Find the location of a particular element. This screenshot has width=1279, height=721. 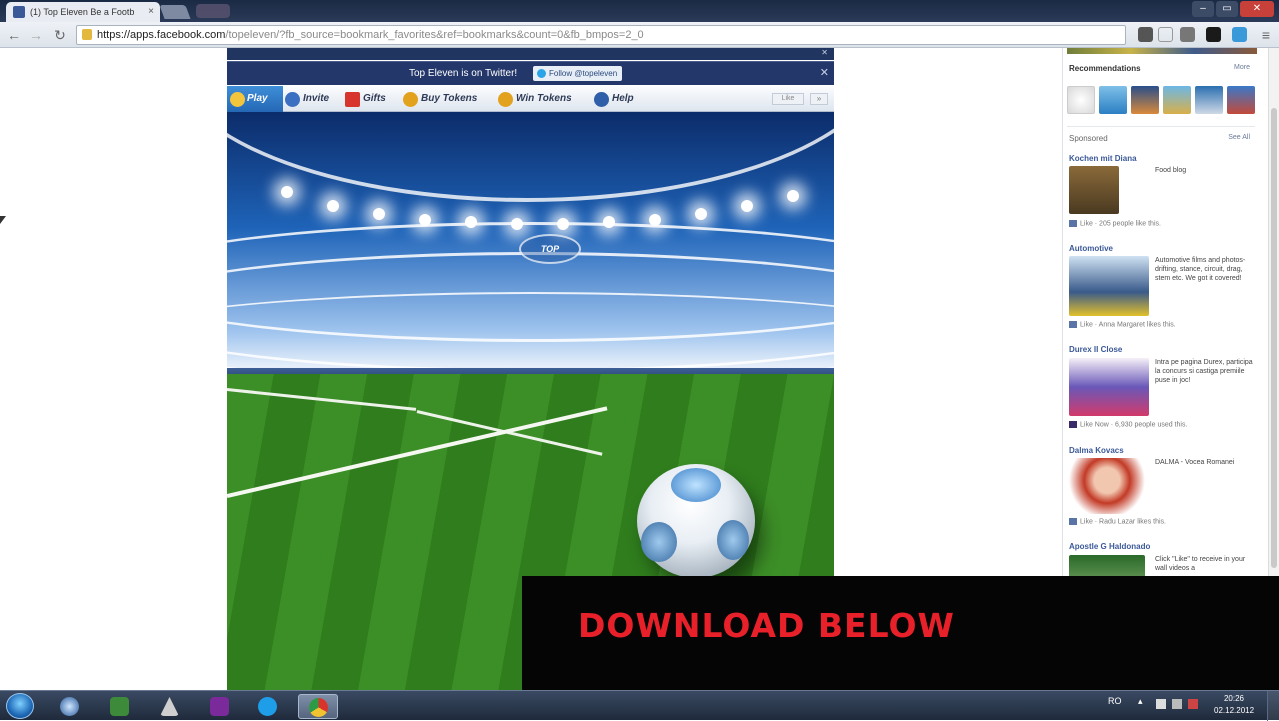

nav-gifts-label: Gifts is located at coordinates (374, 98).